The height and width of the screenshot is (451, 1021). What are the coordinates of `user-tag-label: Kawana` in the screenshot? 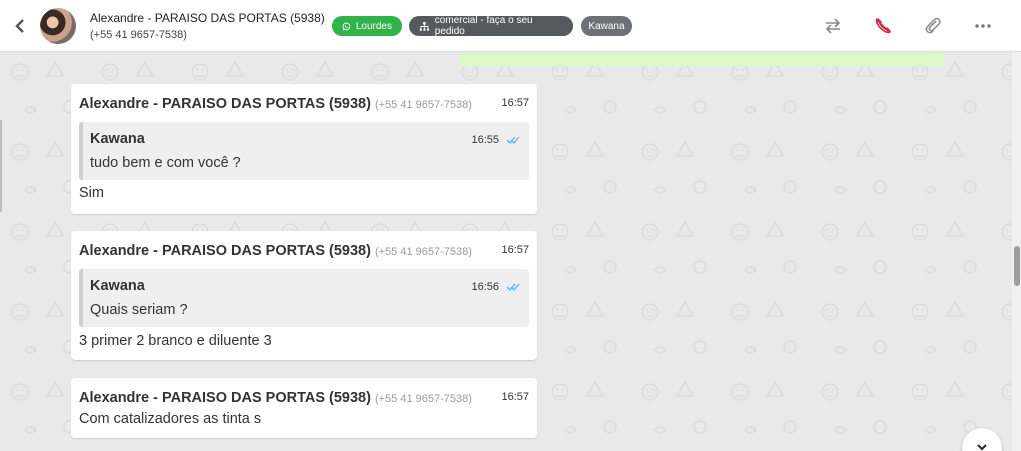 It's located at (606, 26).